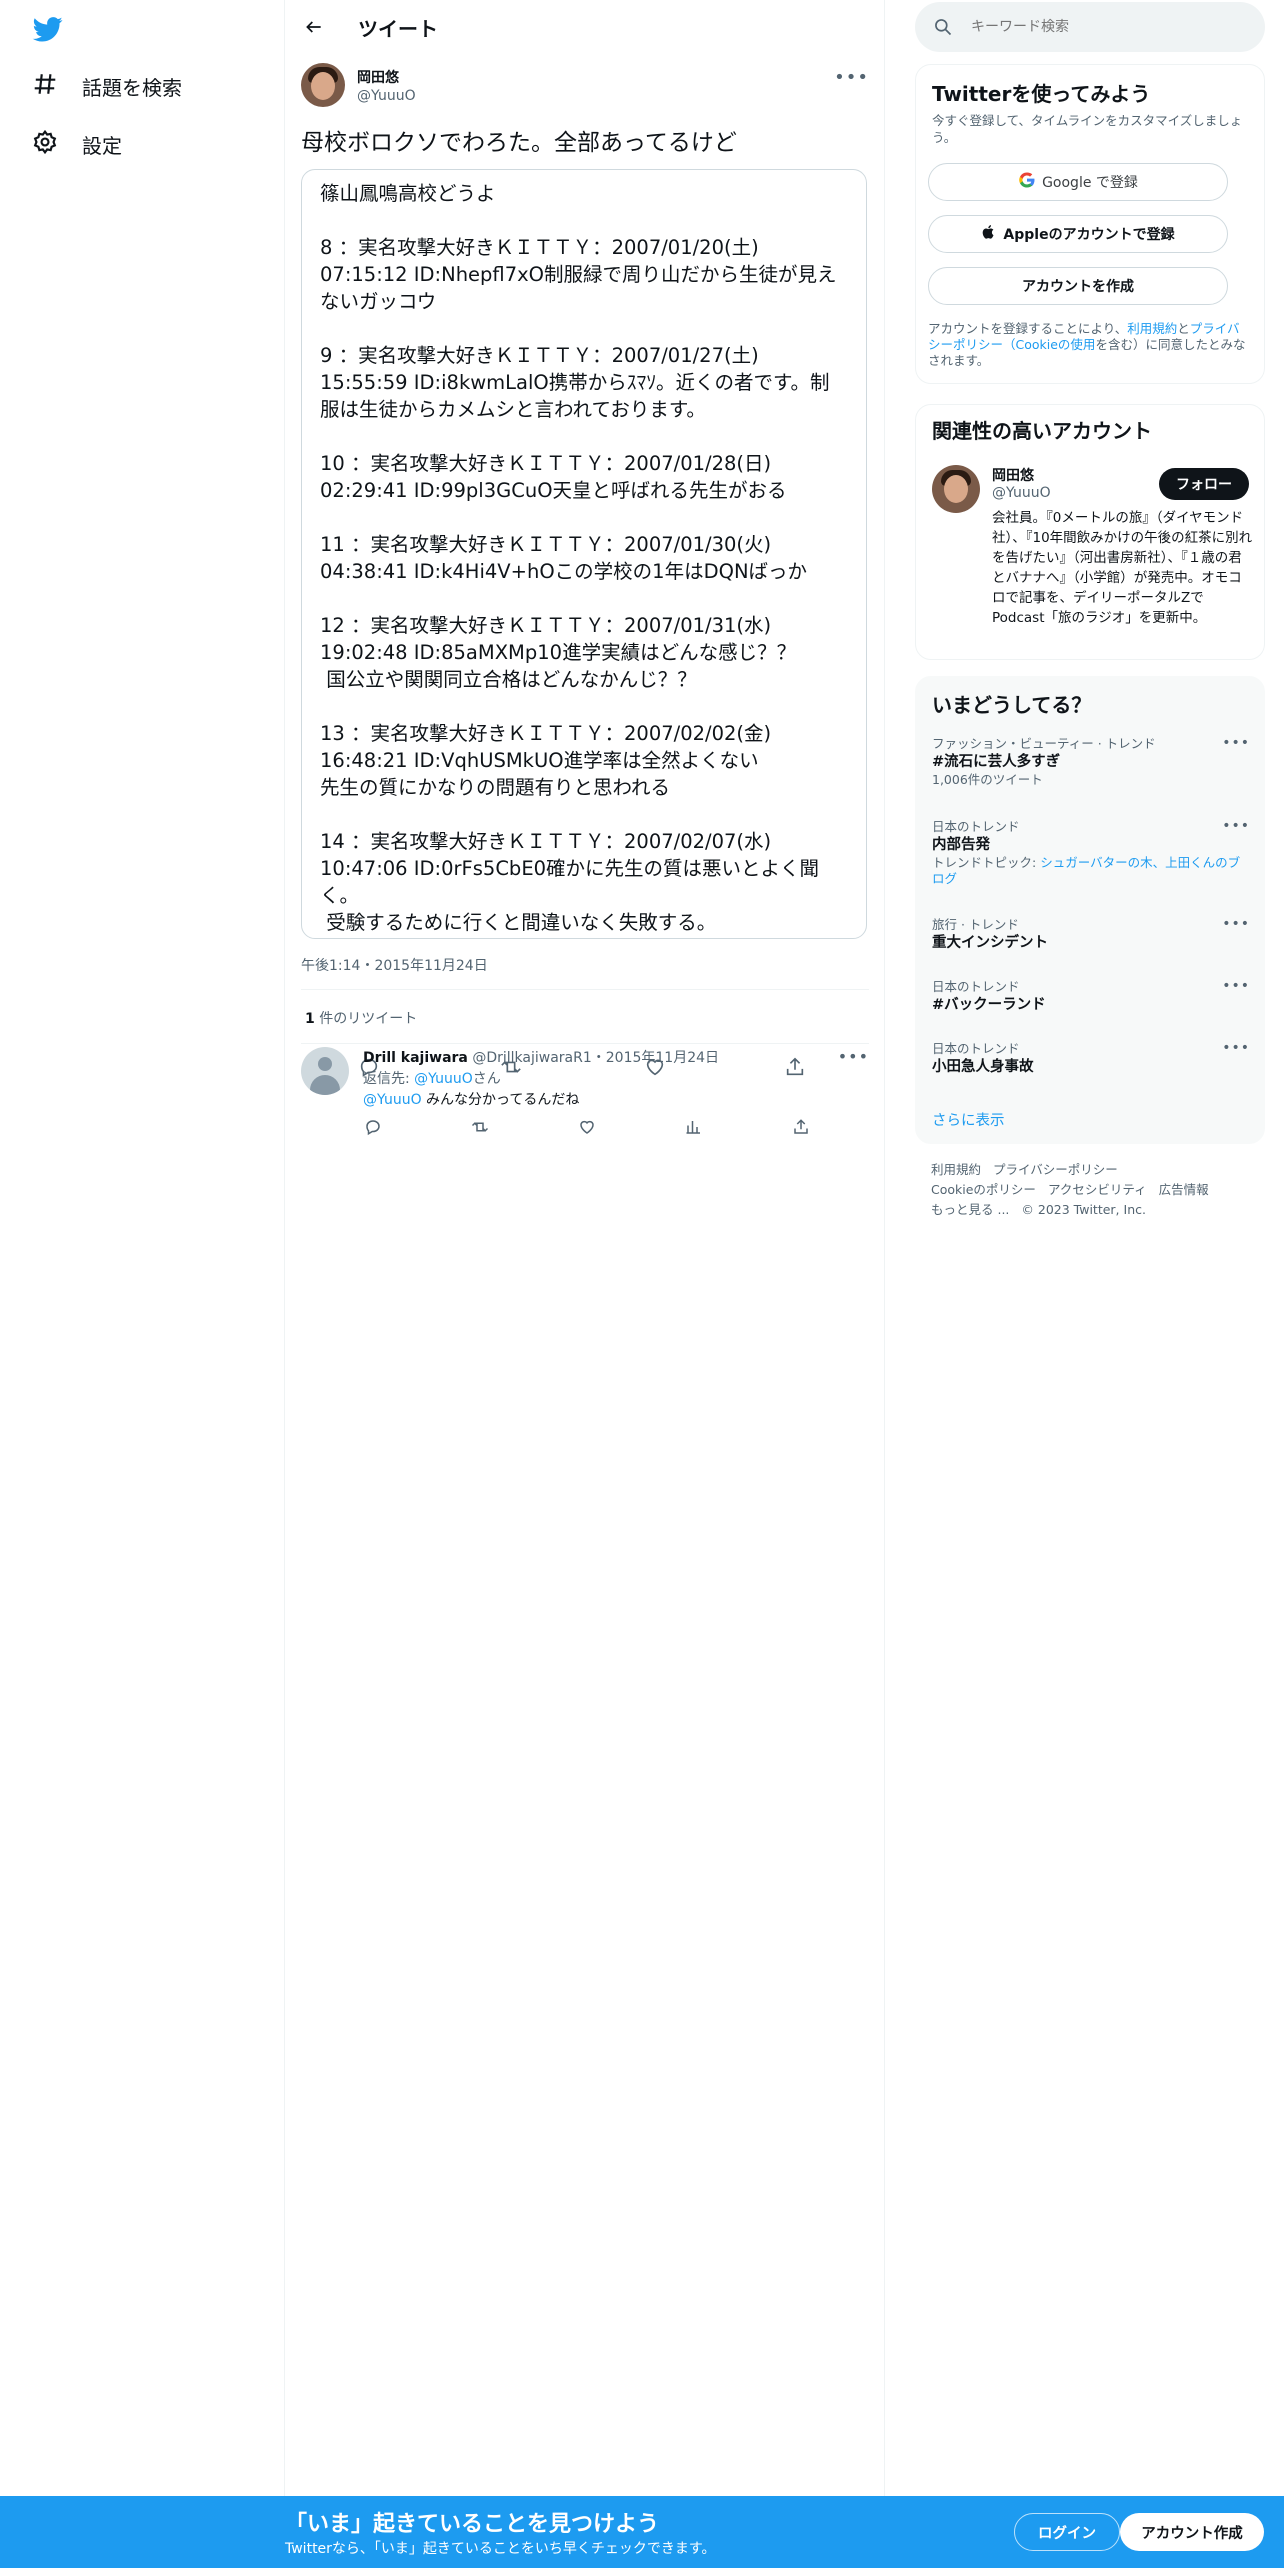  Describe the element at coordinates (314, 27) in the screenshot. I see `back-arrow-icon` at that location.